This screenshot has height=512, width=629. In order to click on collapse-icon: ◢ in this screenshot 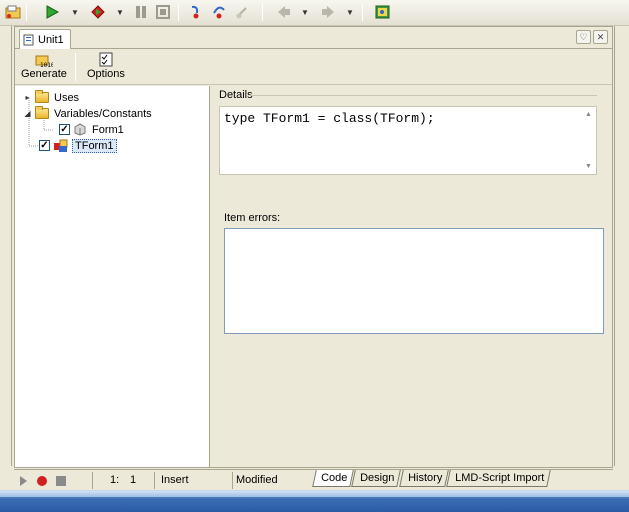, I will do `click(27, 113)`.